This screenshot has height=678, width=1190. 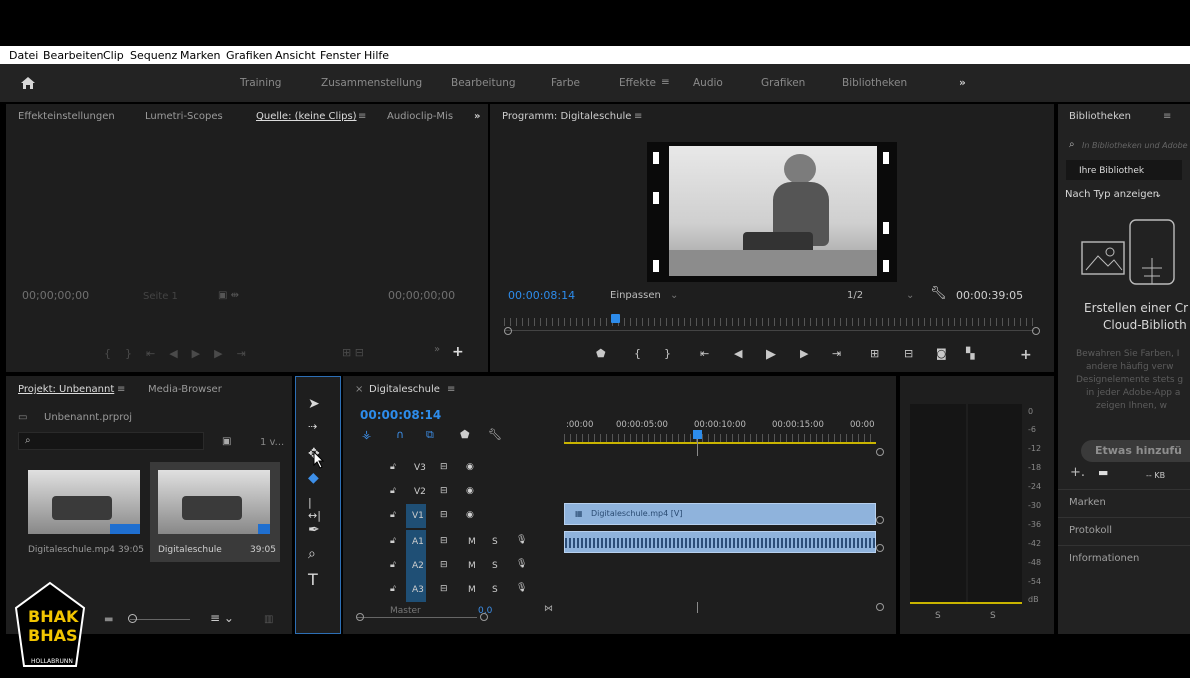 What do you see at coordinates (674, 296) in the screenshot?
I see `program-fit-chevron-icon: ⌄` at bounding box center [674, 296].